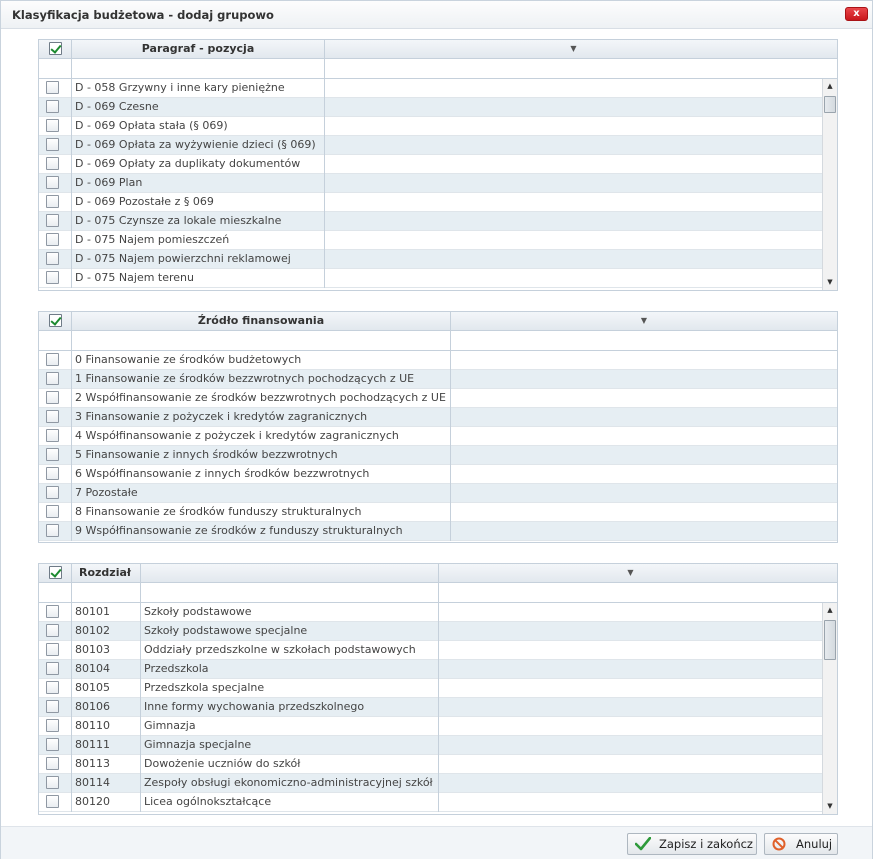 This screenshot has width=873, height=859. What do you see at coordinates (198, 278) in the screenshot?
I see `cell-paragraf: D - 075 Najem terenu` at bounding box center [198, 278].